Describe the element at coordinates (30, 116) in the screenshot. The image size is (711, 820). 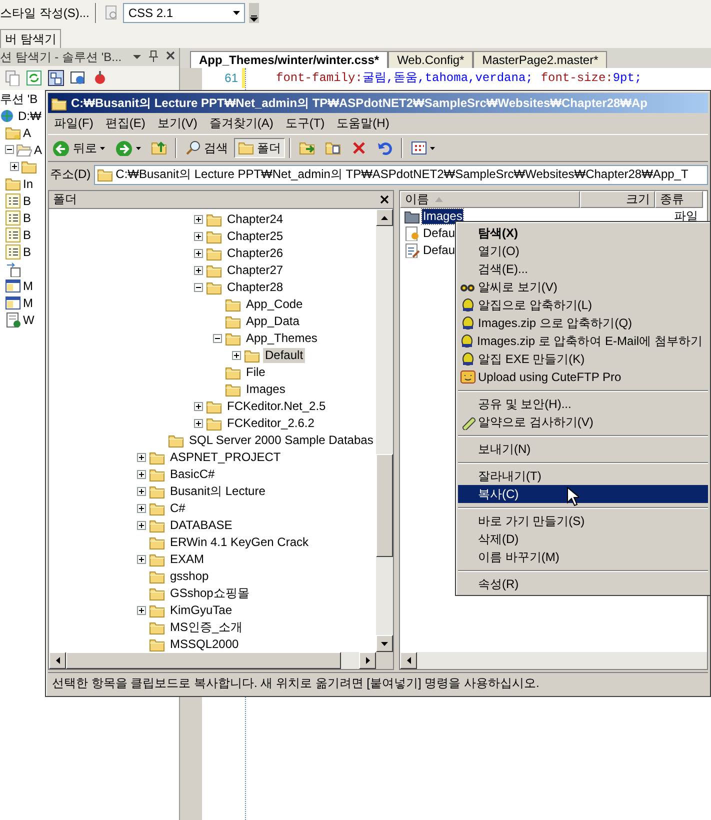
I see `tree-item-label: D:₩` at that location.